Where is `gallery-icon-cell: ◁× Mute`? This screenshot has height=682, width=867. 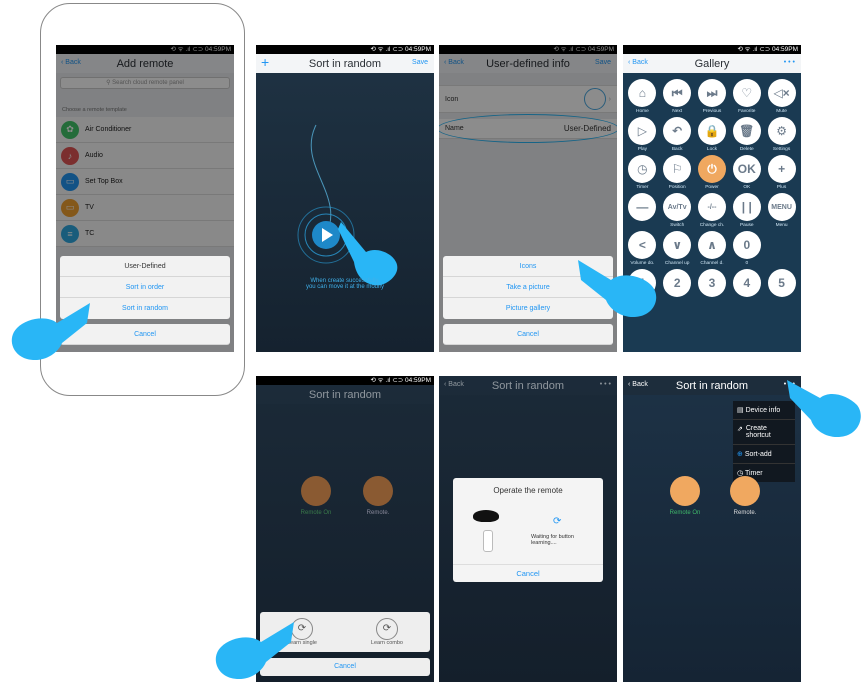 gallery-icon-cell: ◁× Mute is located at coordinates (781, 97).